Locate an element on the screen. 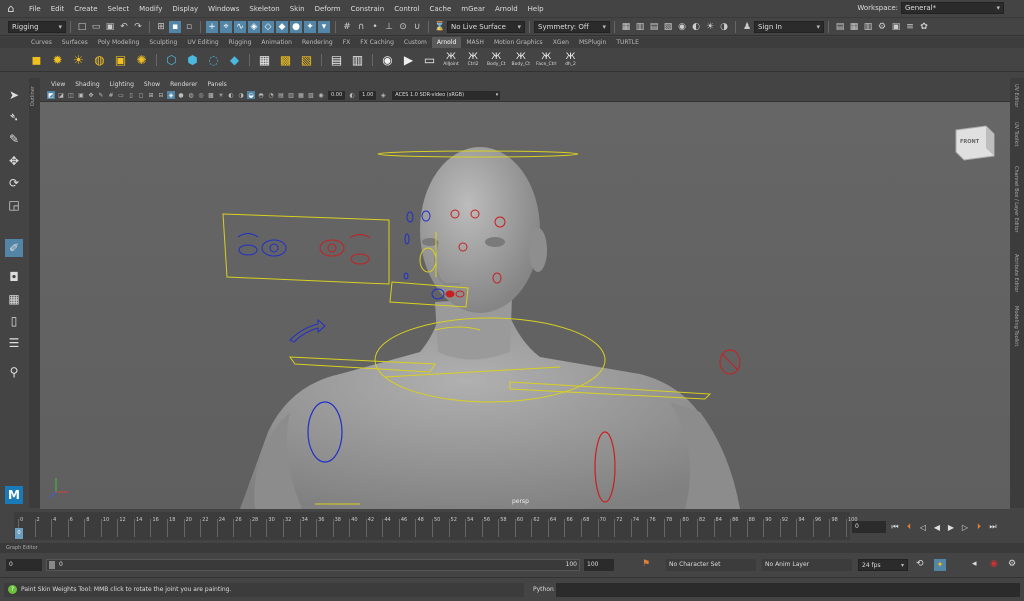 The width and height of the screenshot is (1024, 601). go-to-end-icon: ⏭ is located at coordinates (993, 527).